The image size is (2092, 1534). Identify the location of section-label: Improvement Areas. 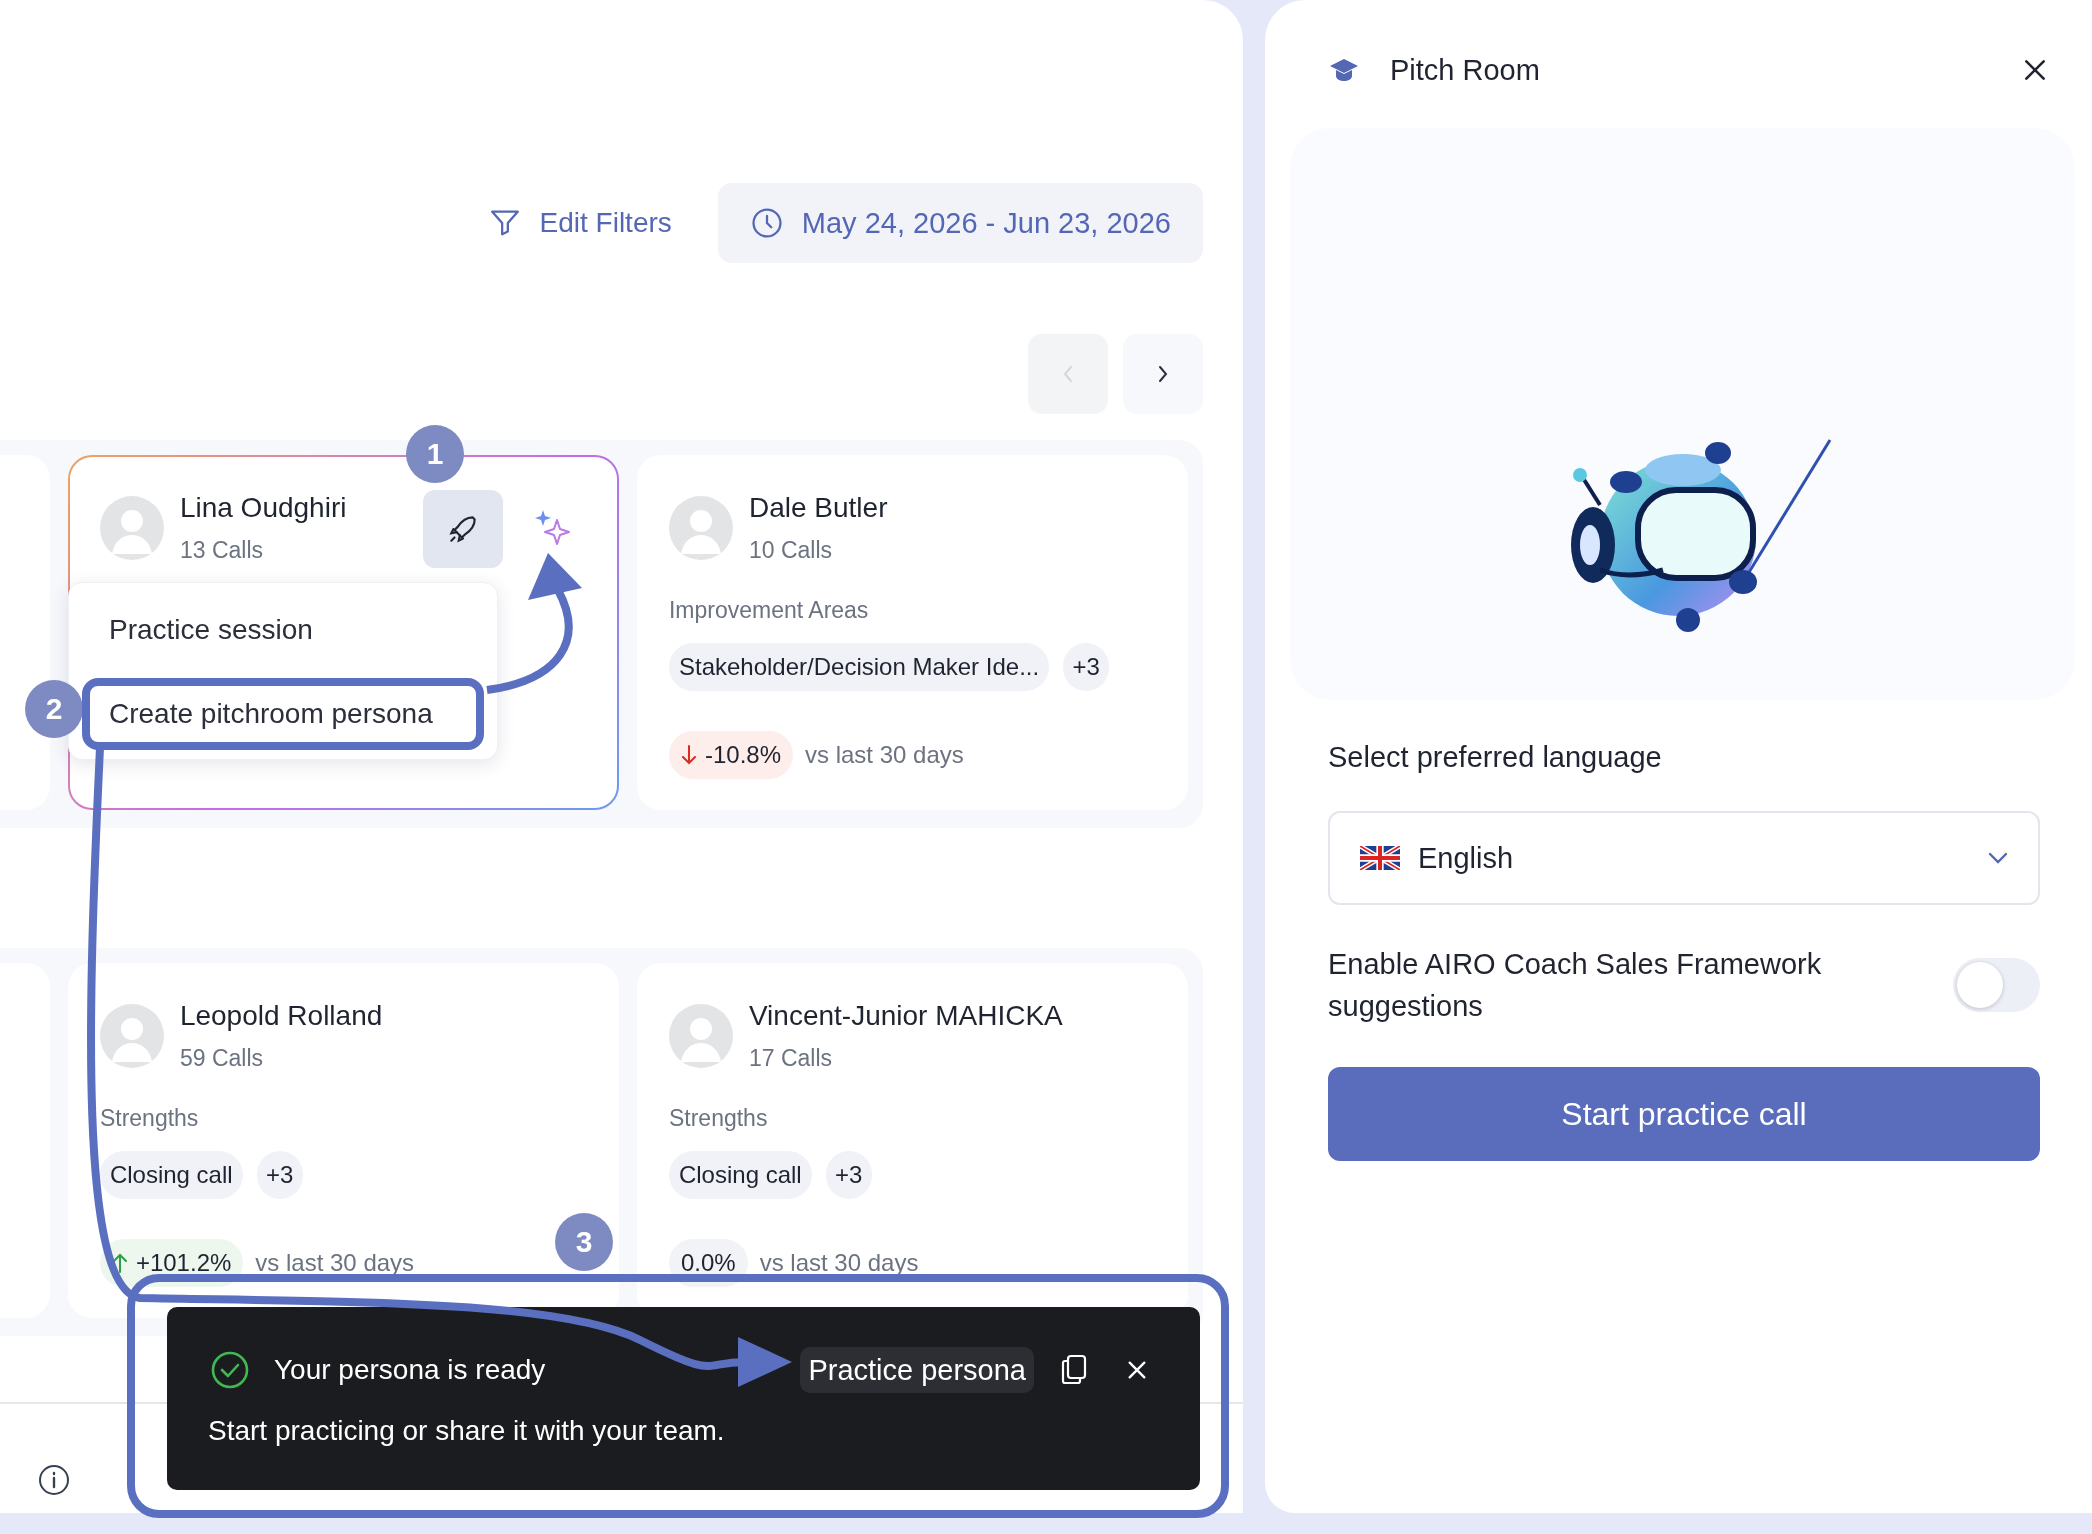
(769, 610).